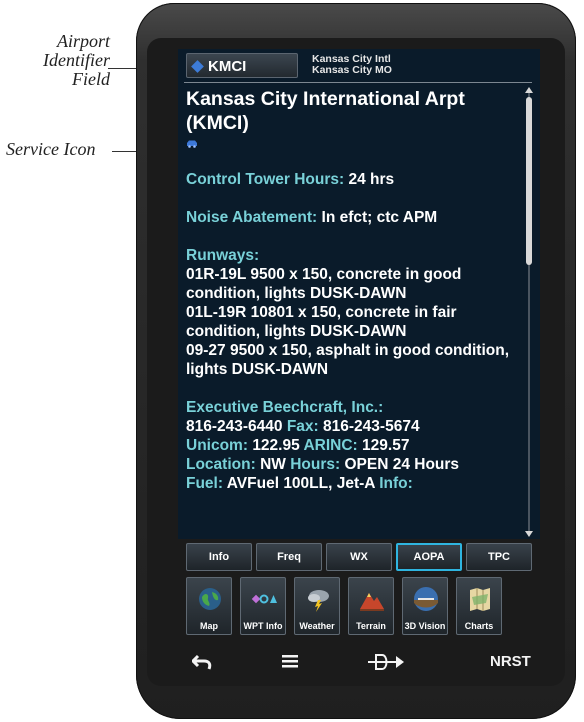  What do you see at coordinates (372, 602) in the screenshot?
I see `terrain-icon` at bounding box center [372, 602].